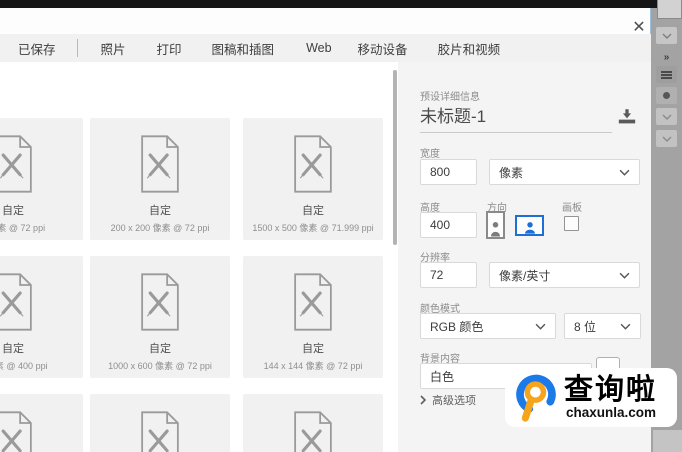 This screenshot has width=682, height=452. Describe the element at coordinates (383, 48) in the screenshot. I see `tab-mobile: 移动设备` at that location.